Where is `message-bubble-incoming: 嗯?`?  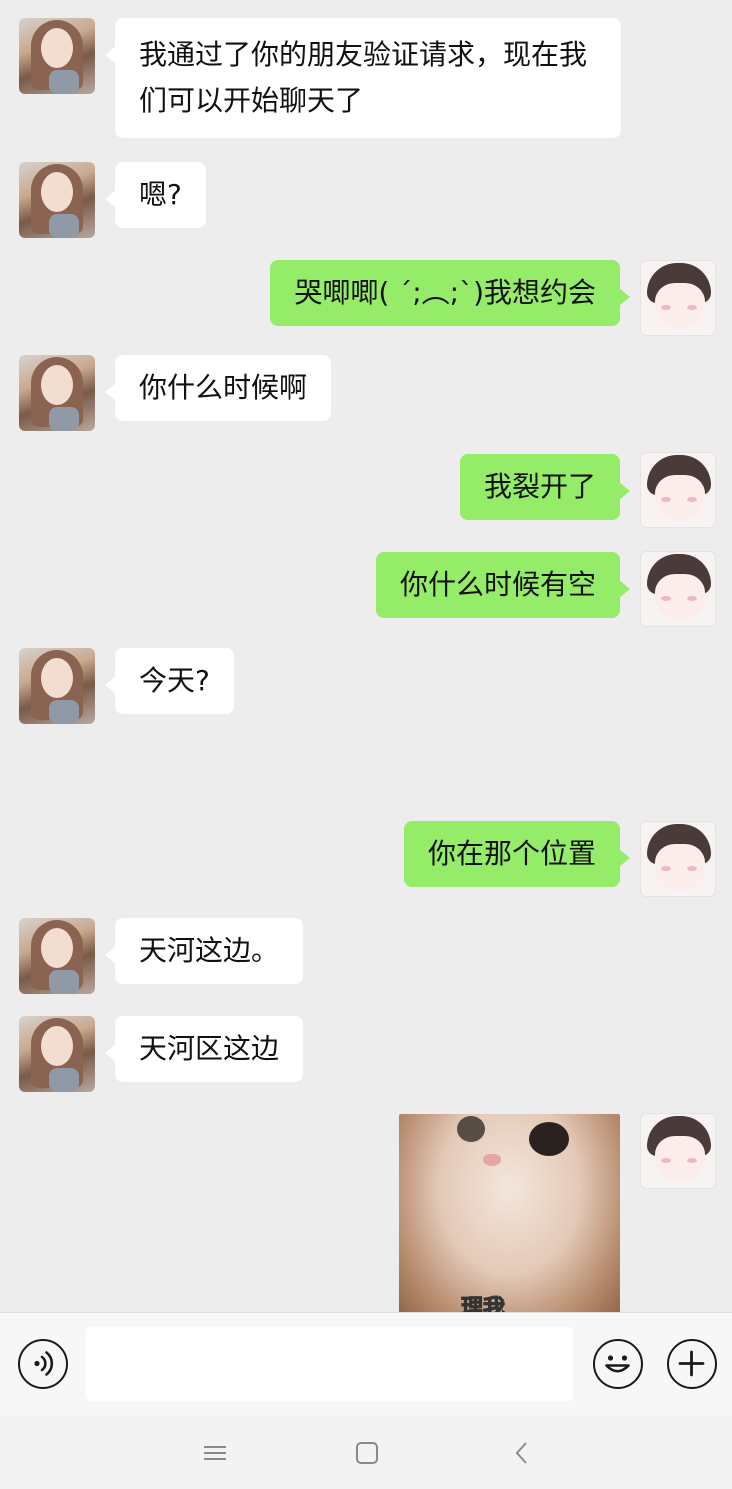 message-bubble-incoming: 嗯? is located at coordinates (155, 195).